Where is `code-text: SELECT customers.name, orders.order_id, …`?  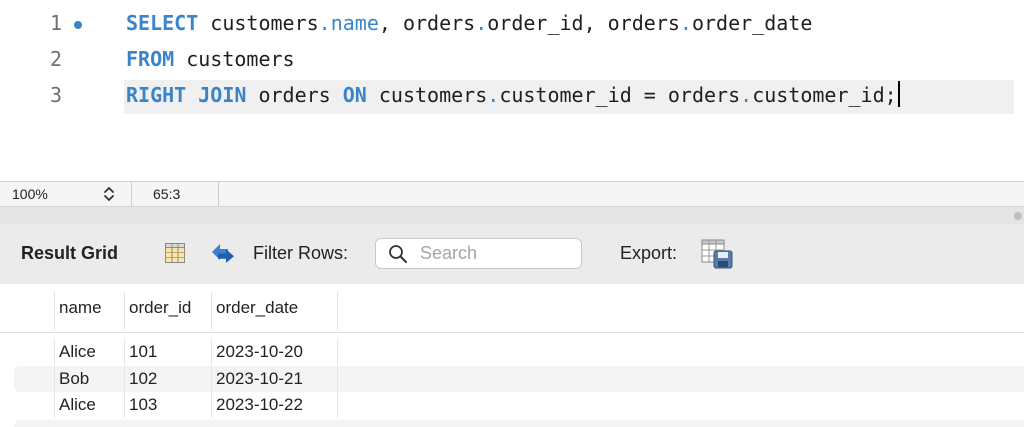 code-text: SELECT customers.name, orders.order_id, … is located at coordinates (469, 23).